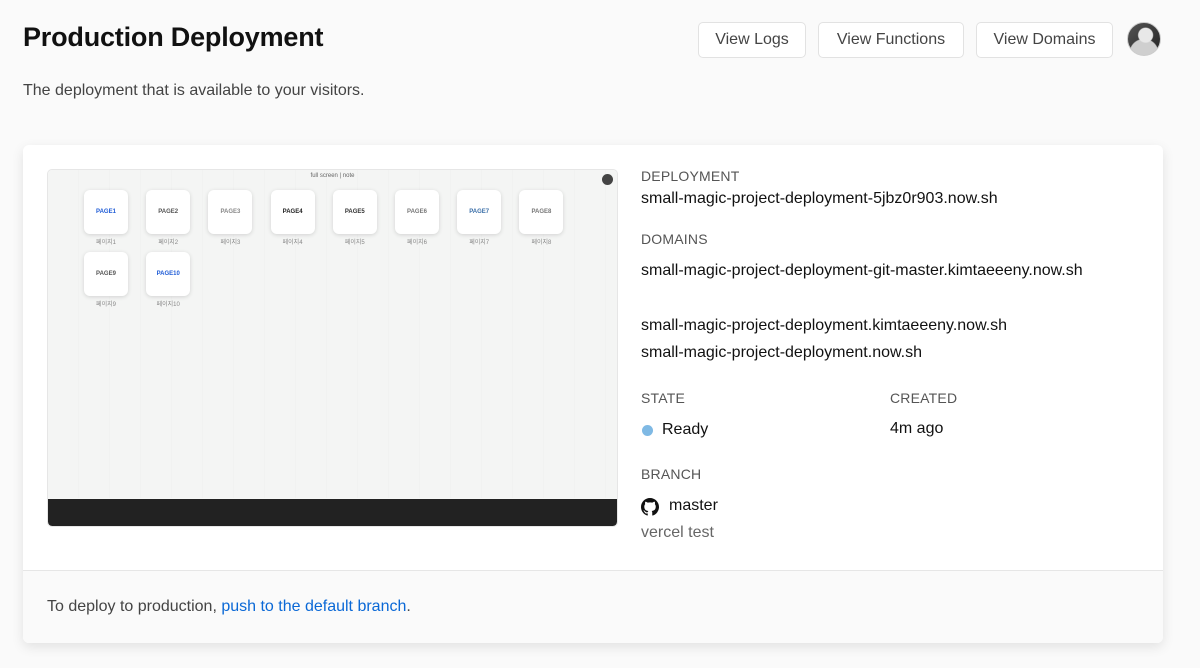  I want to click on state-label: STATE, so click(663, 398).